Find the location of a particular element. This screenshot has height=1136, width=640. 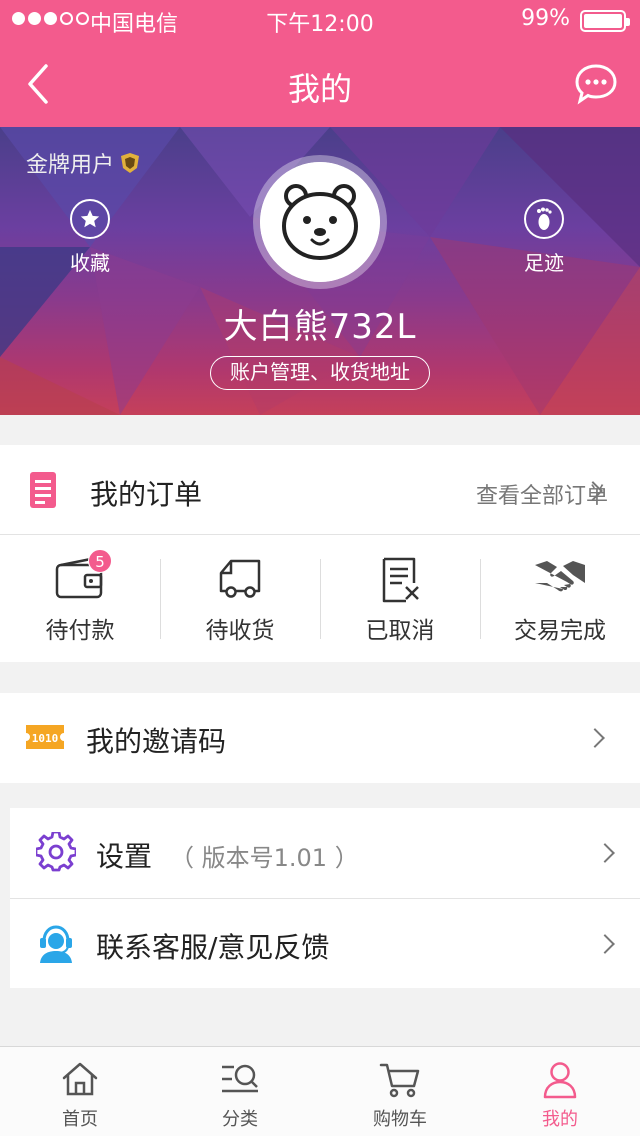

member-level: 金牌用户 is located at coordinates (83, 163).